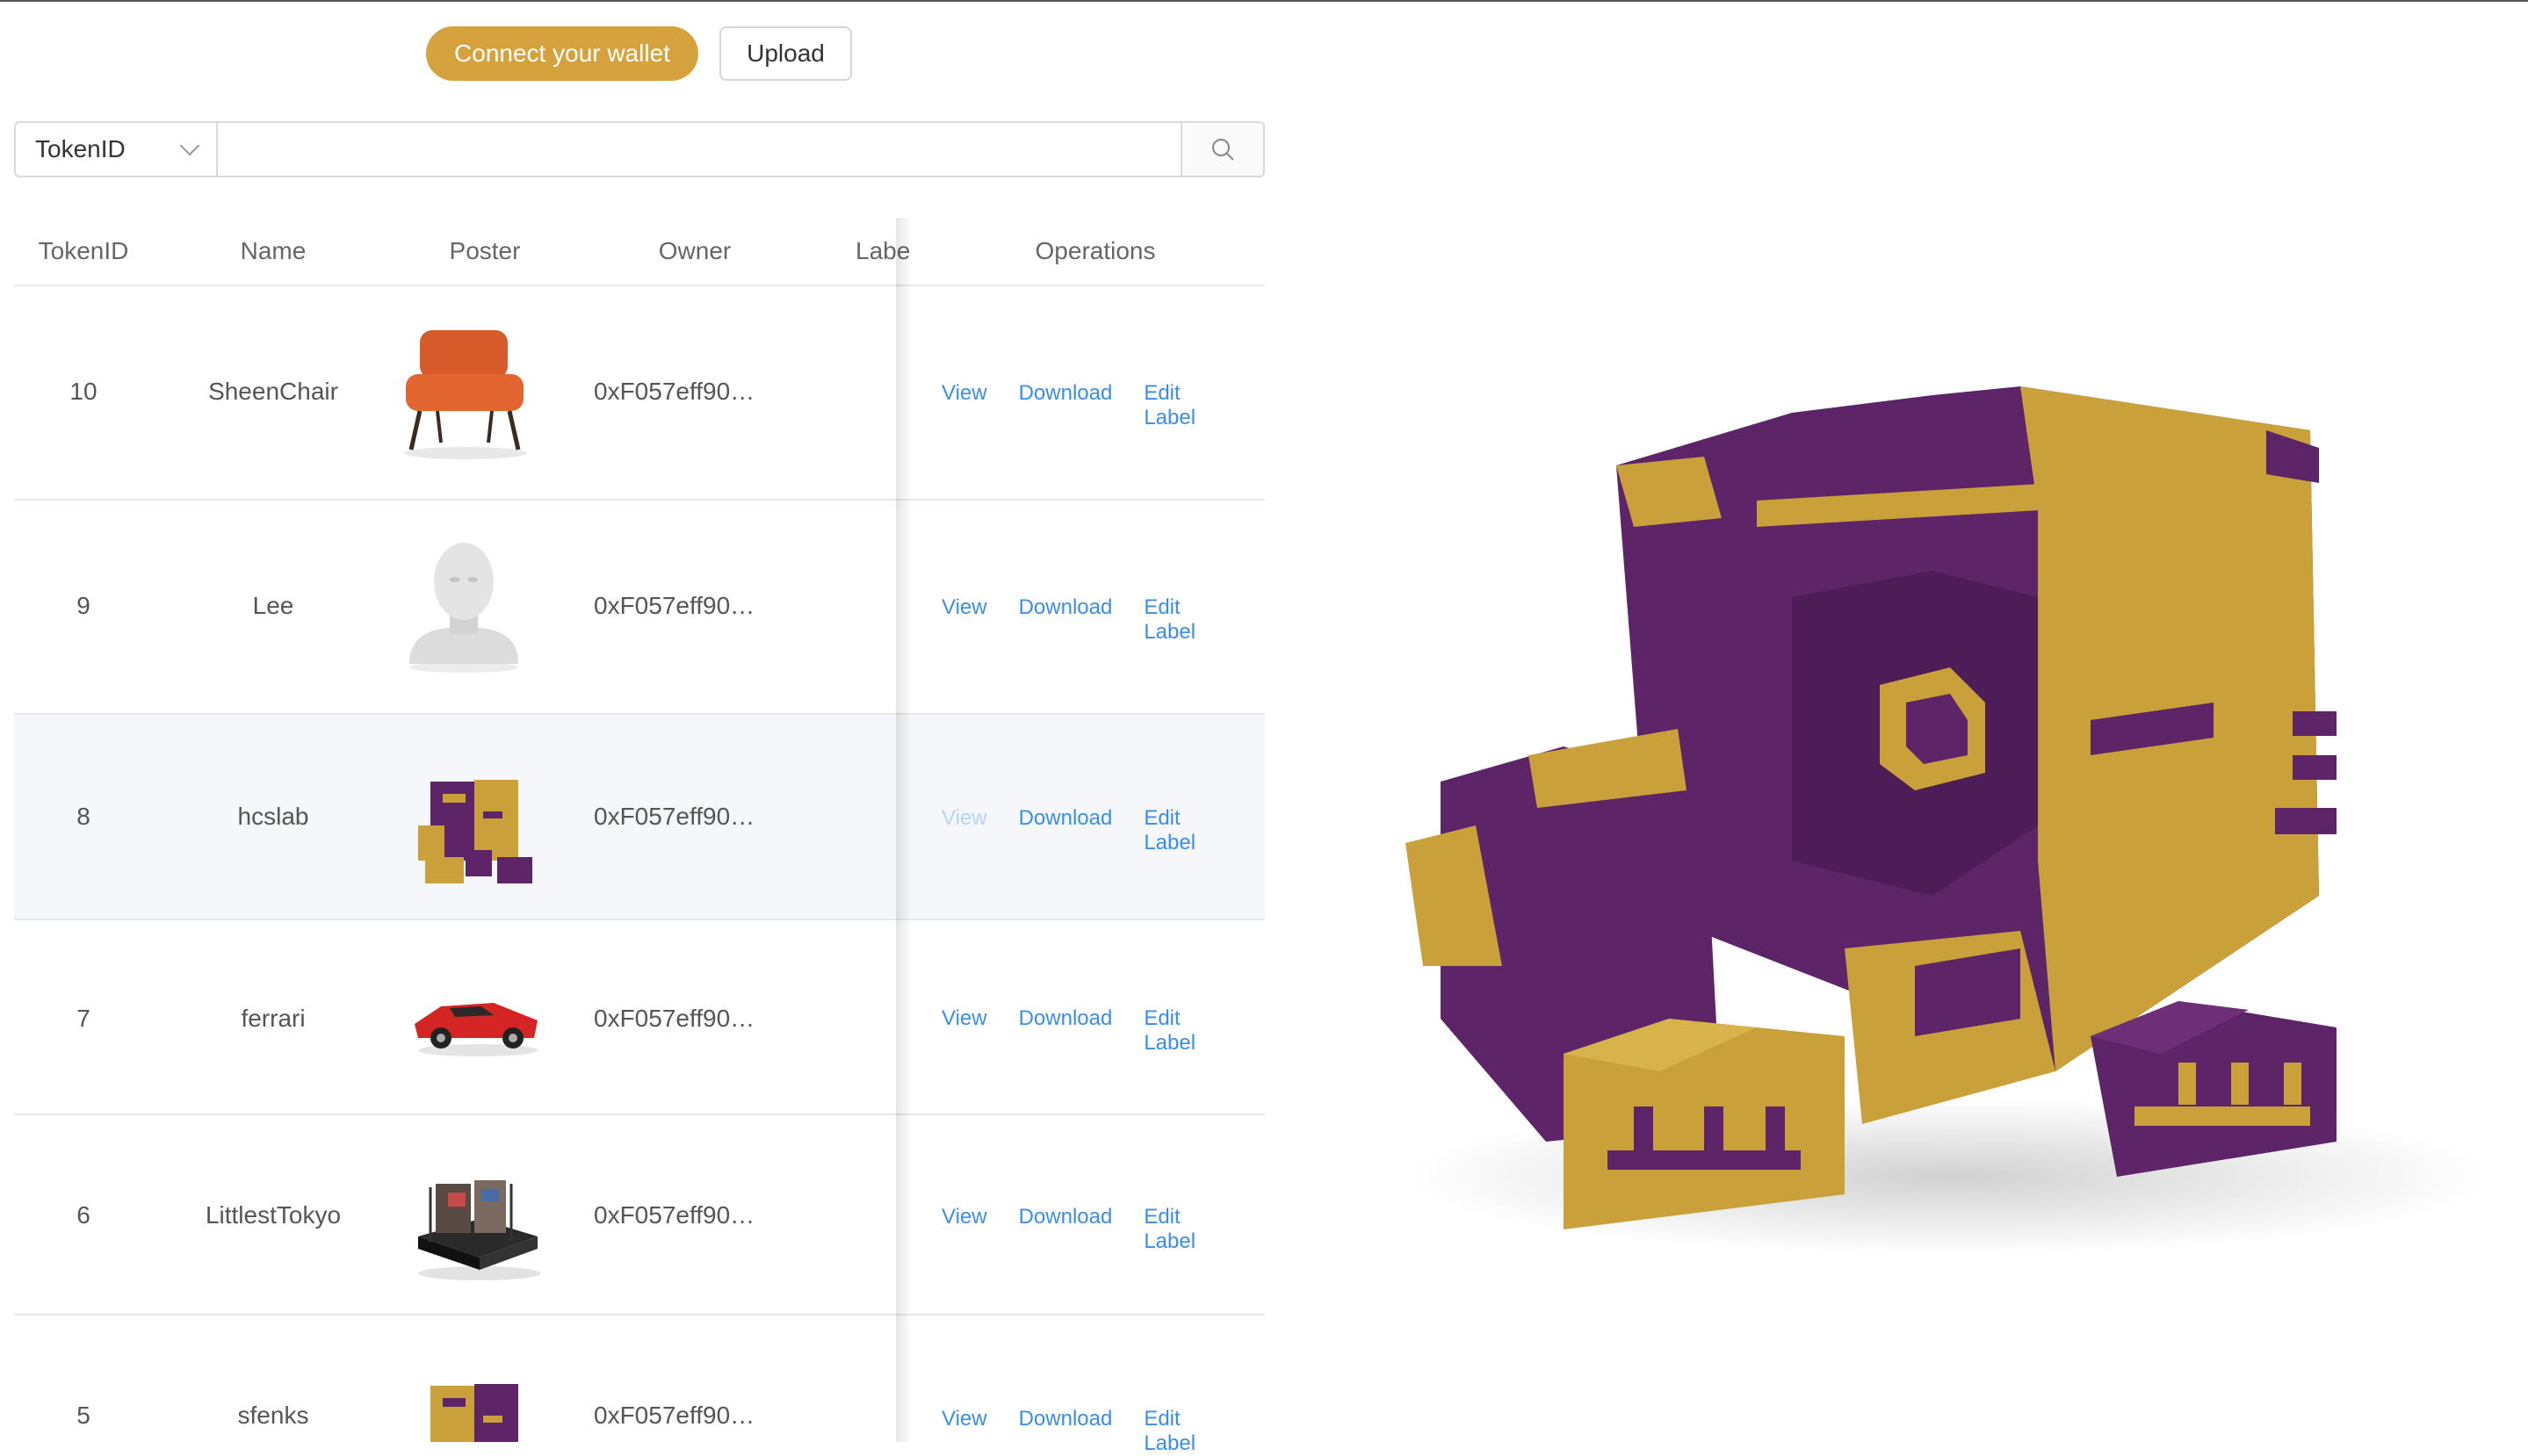  What do you see at coordinates (700, 149) in the screenshot?
I see `search-input` at bounding box center [700, 149].